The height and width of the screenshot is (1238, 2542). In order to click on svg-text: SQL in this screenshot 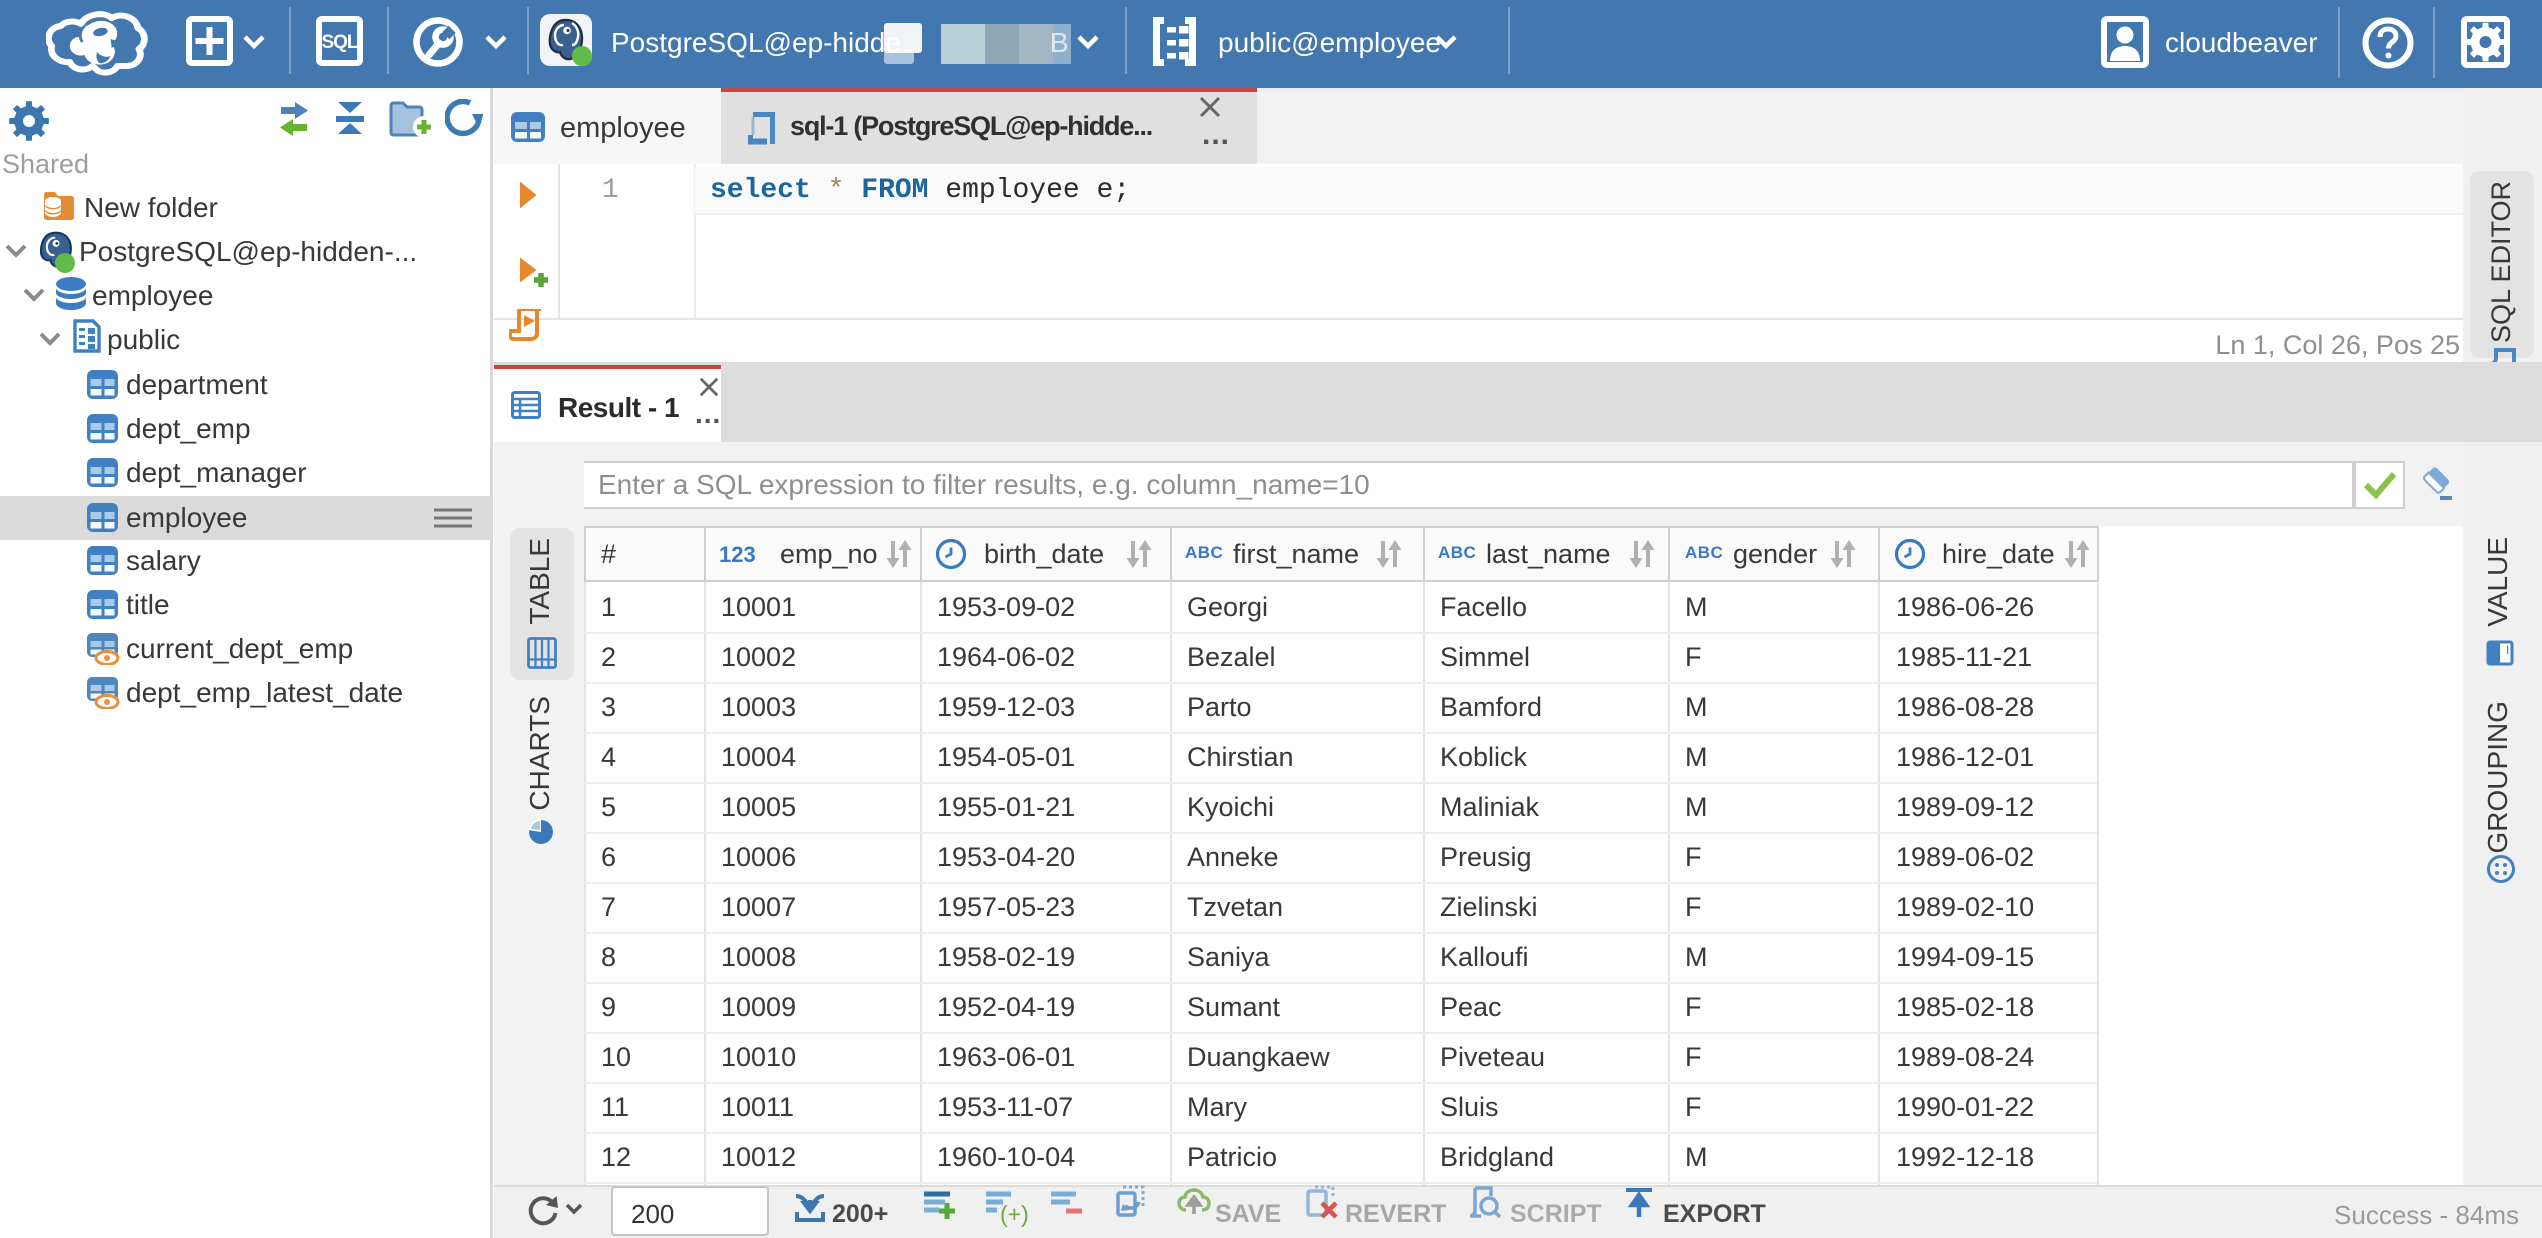, I will do `click(339, 42)`.